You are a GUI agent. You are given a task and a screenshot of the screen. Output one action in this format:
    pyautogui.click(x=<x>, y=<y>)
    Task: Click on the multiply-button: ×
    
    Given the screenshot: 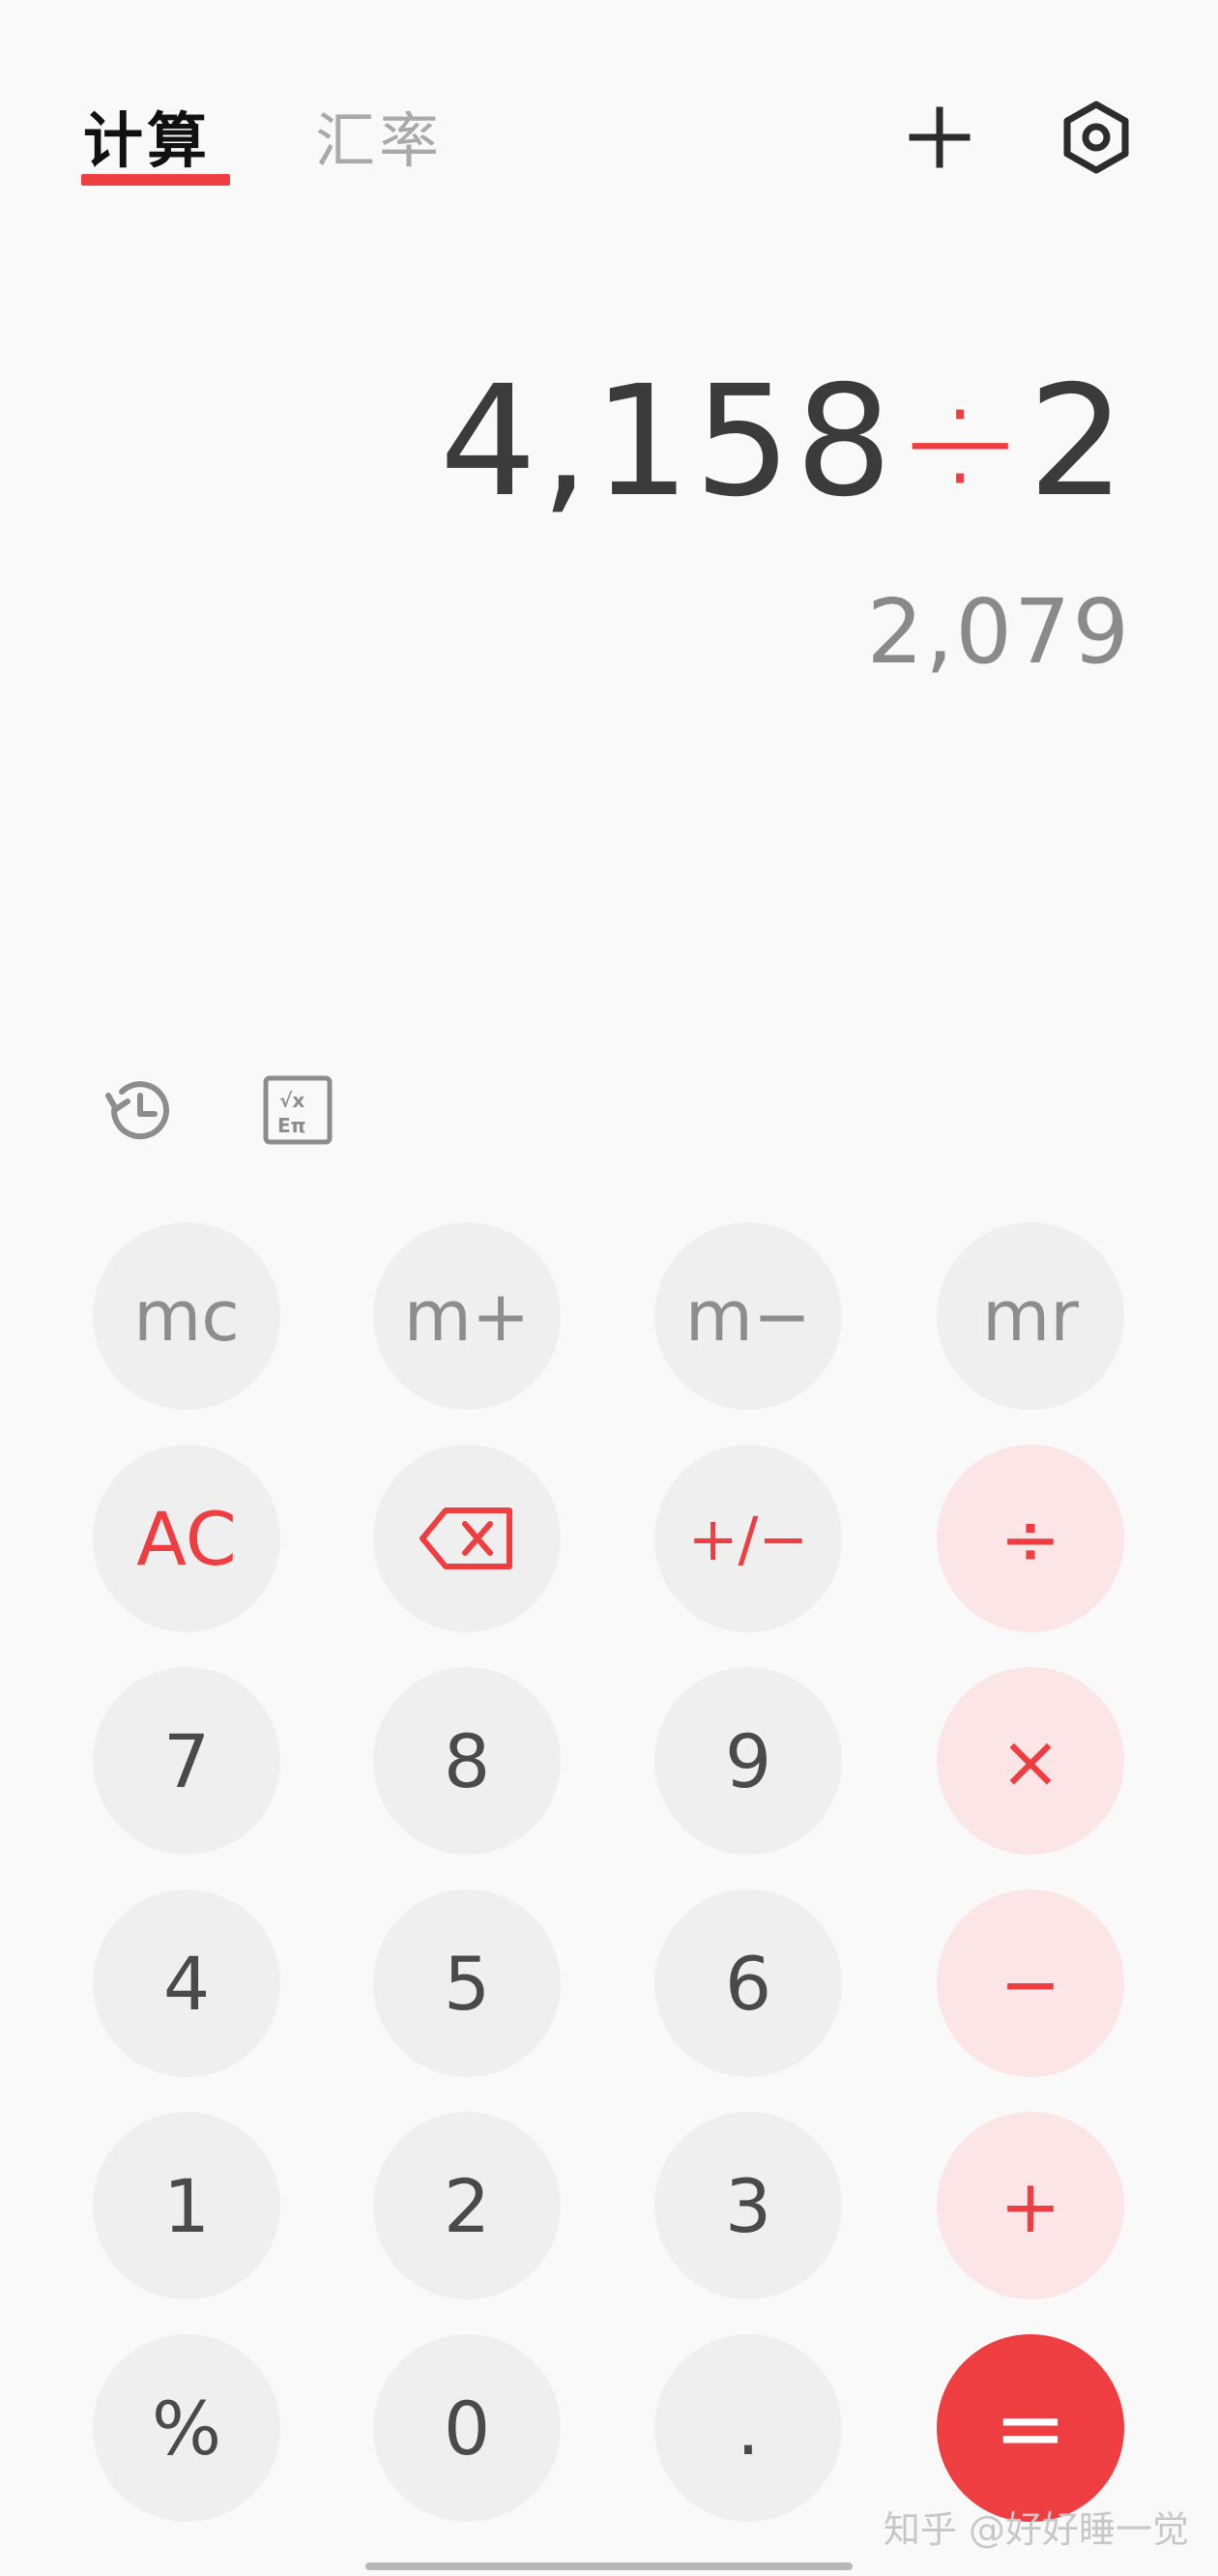 What is the action you would take?
    pyautogui.click(x=1030, y=1761)
    